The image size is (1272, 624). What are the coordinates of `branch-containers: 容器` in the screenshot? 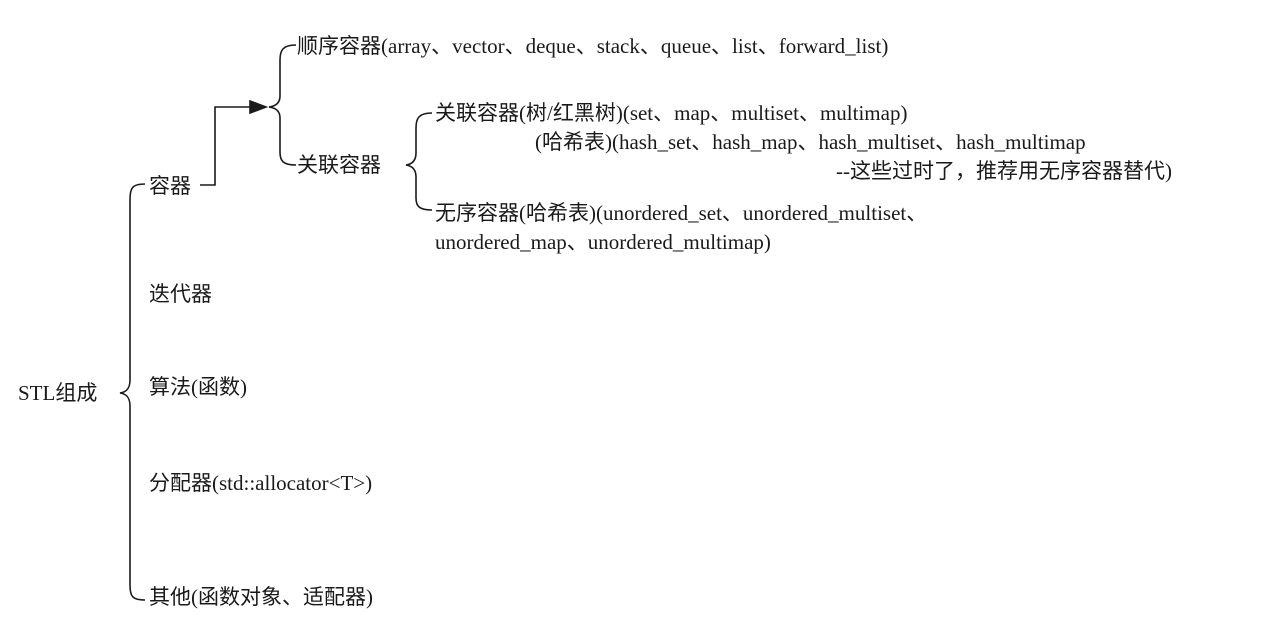 It's located at (170, 186).